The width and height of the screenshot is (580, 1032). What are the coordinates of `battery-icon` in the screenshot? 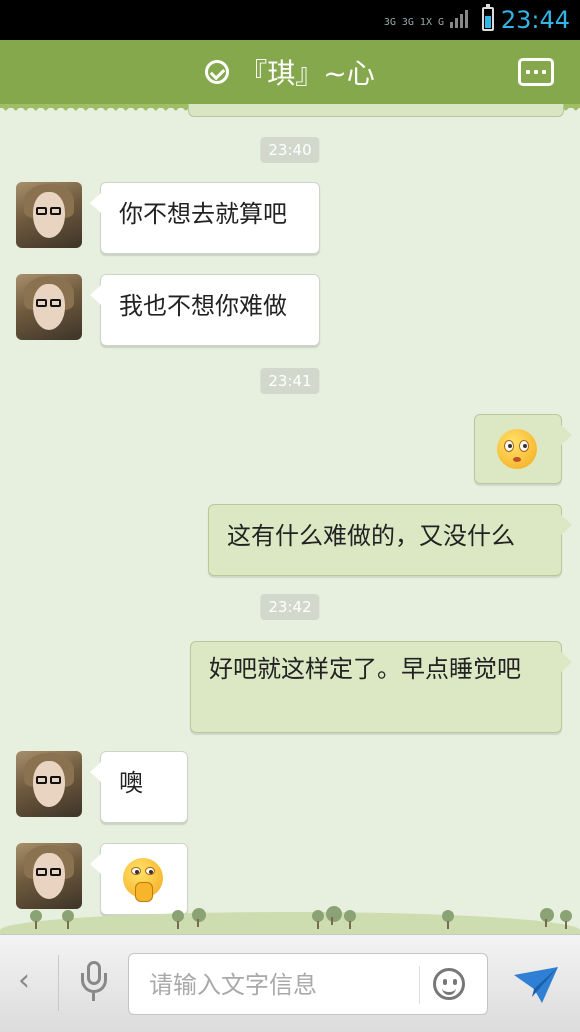 It's located at (488, 17).